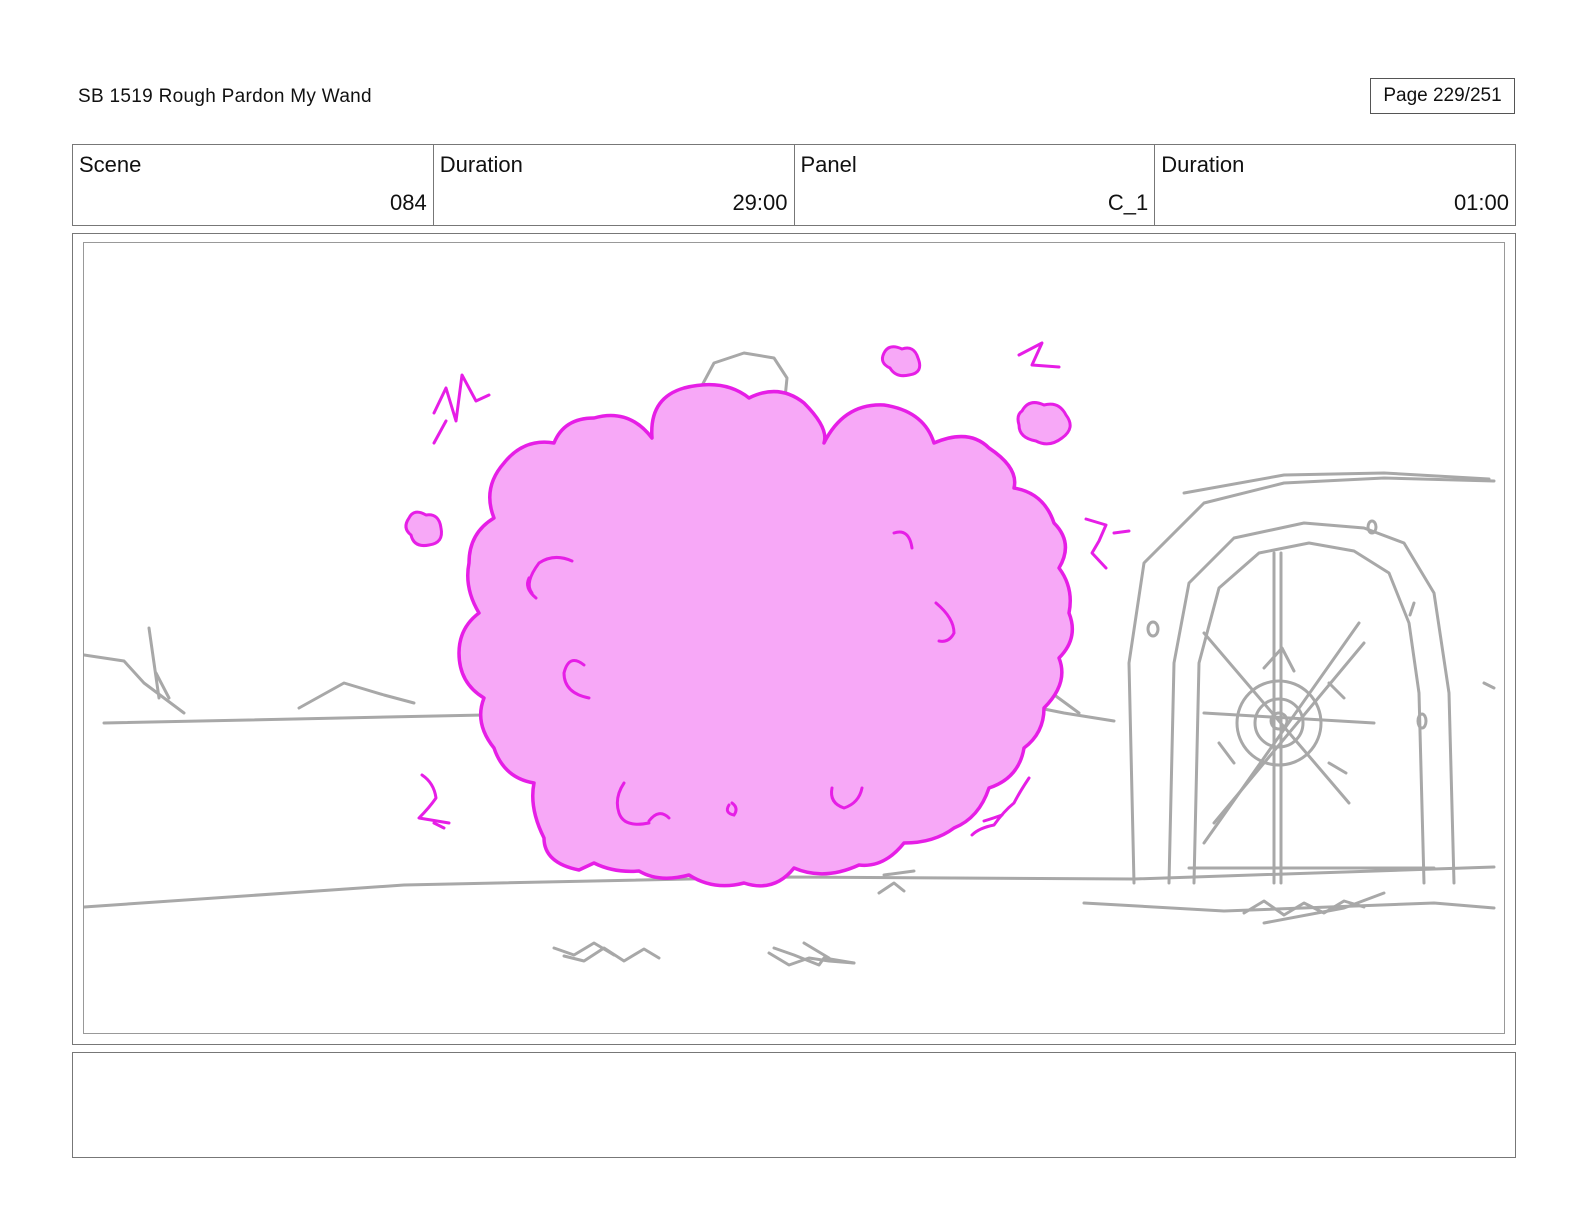 This screenshot has height=1224, width=1584. I want to click on panel-duration-label: Duration, so click(1203, 164).